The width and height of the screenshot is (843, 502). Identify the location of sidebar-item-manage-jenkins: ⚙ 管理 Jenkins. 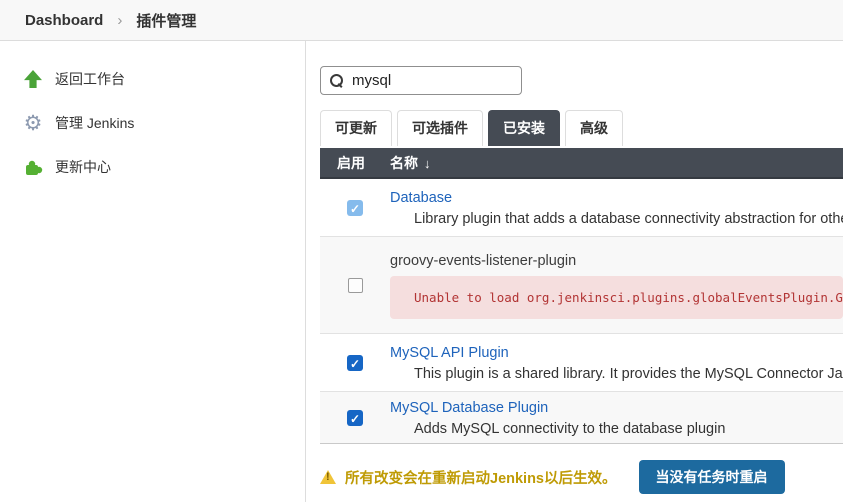
(152, 123).